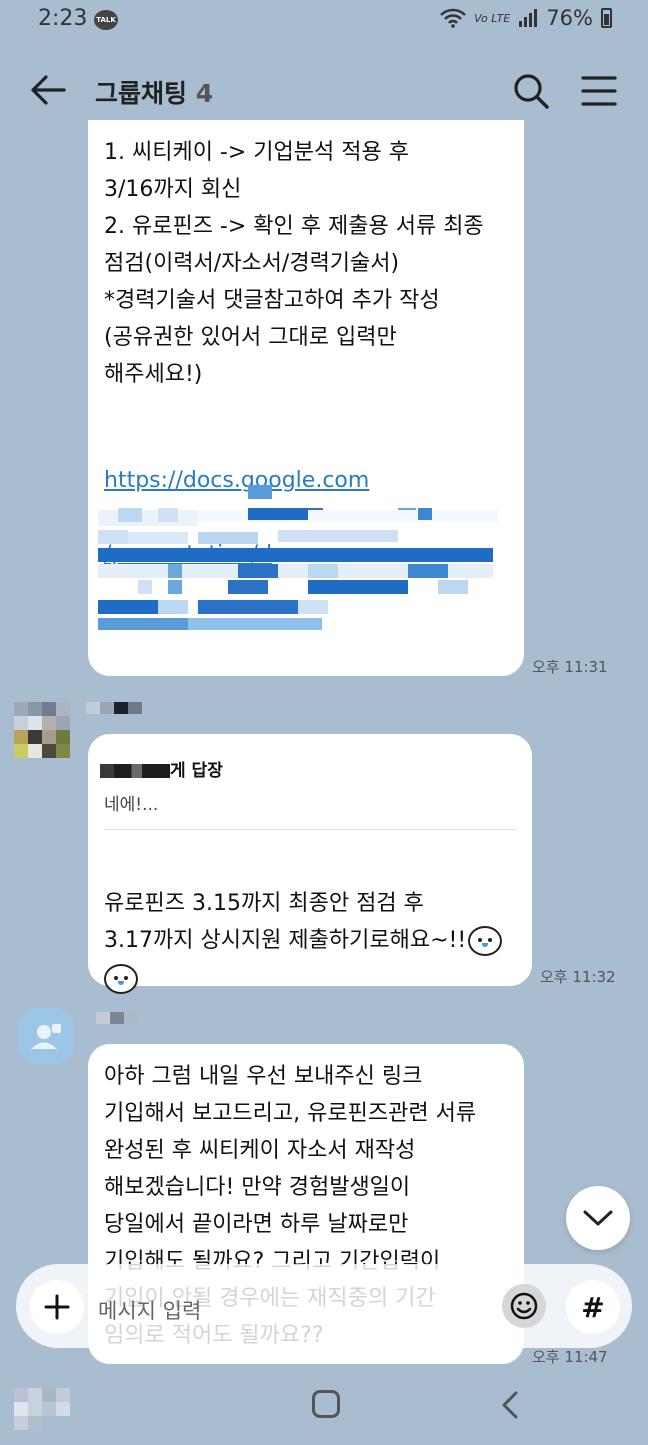  I want to click on censored-mosaic, so click(298, 560).